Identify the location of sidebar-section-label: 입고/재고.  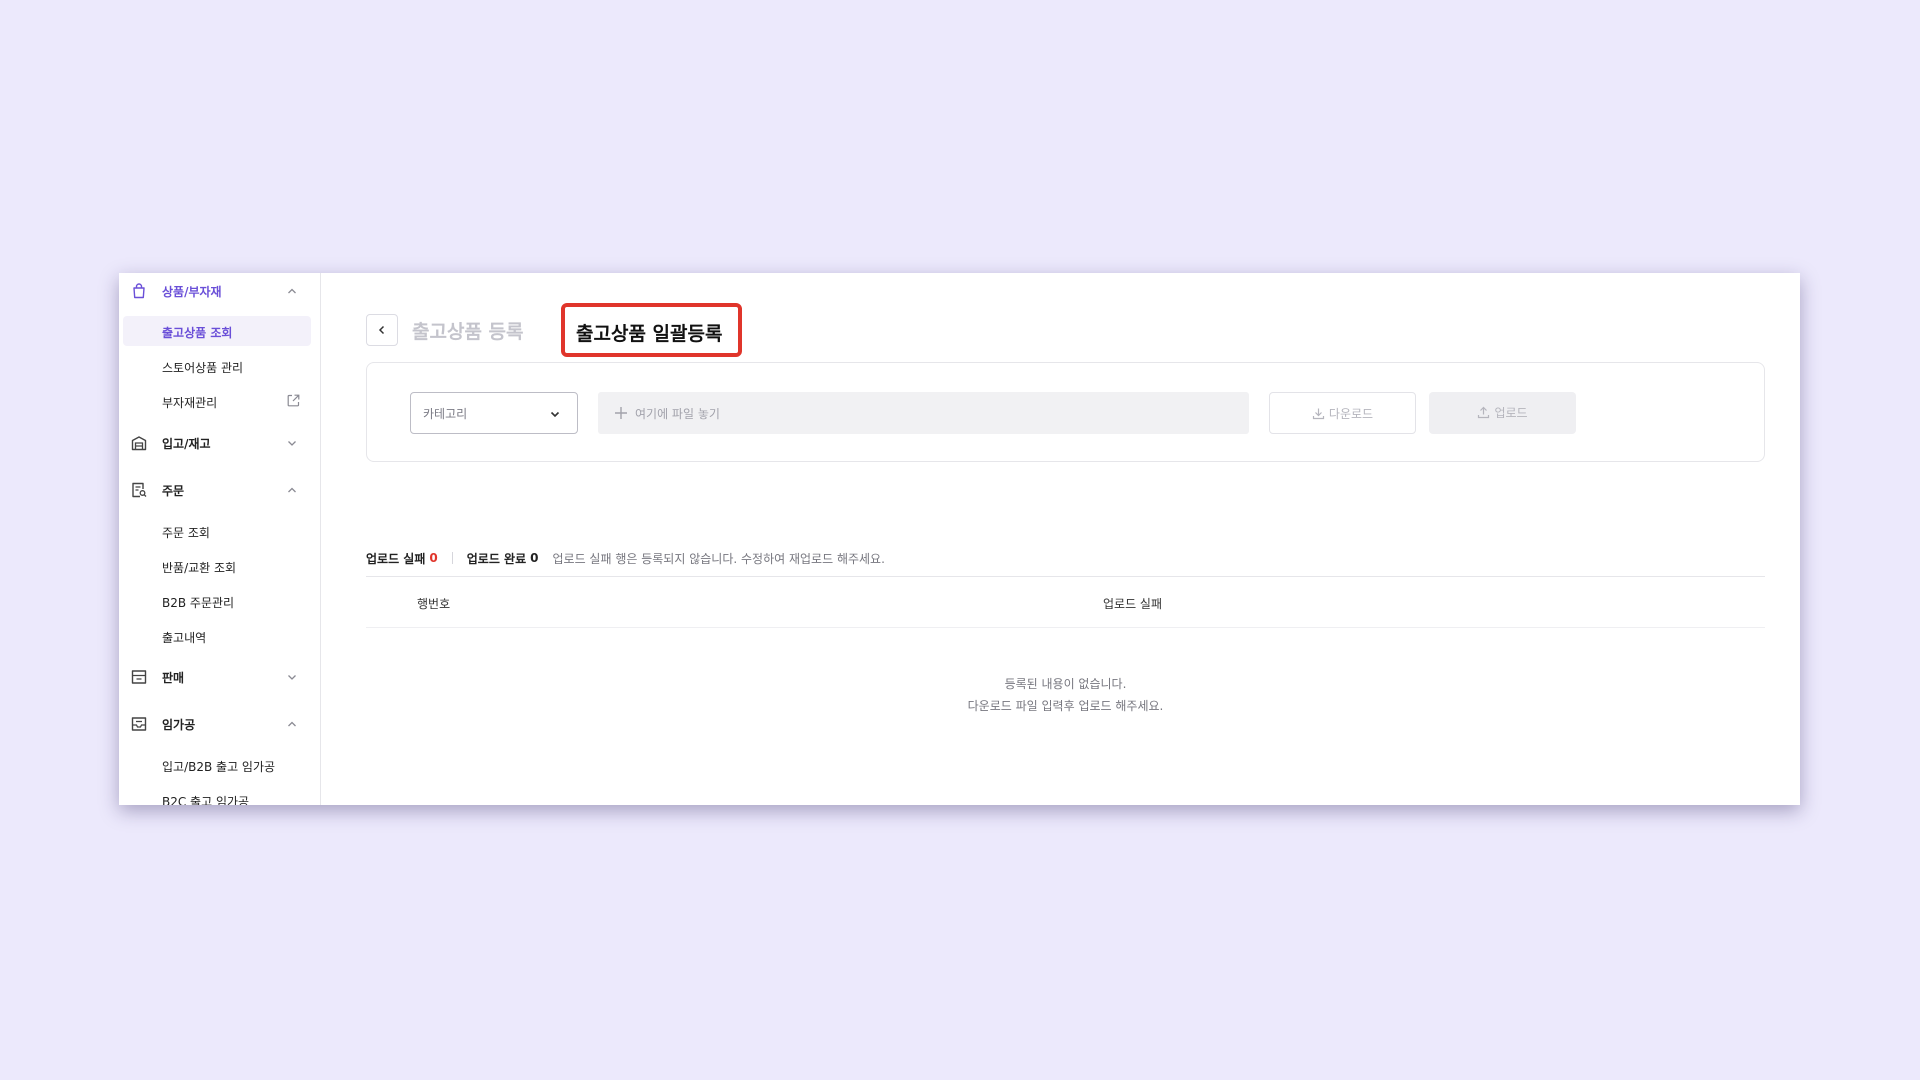
(186, 444).